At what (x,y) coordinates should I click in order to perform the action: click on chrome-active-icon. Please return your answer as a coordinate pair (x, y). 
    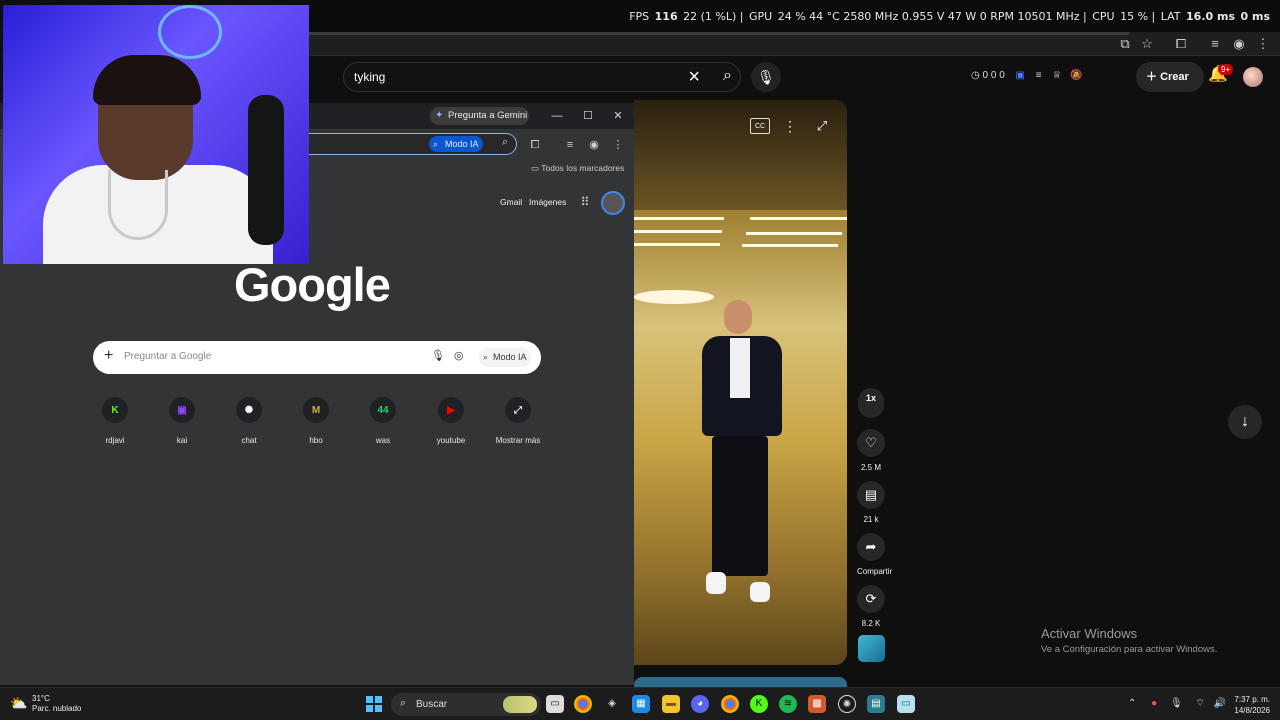
    Looking at the image, I should click on (730, 704).